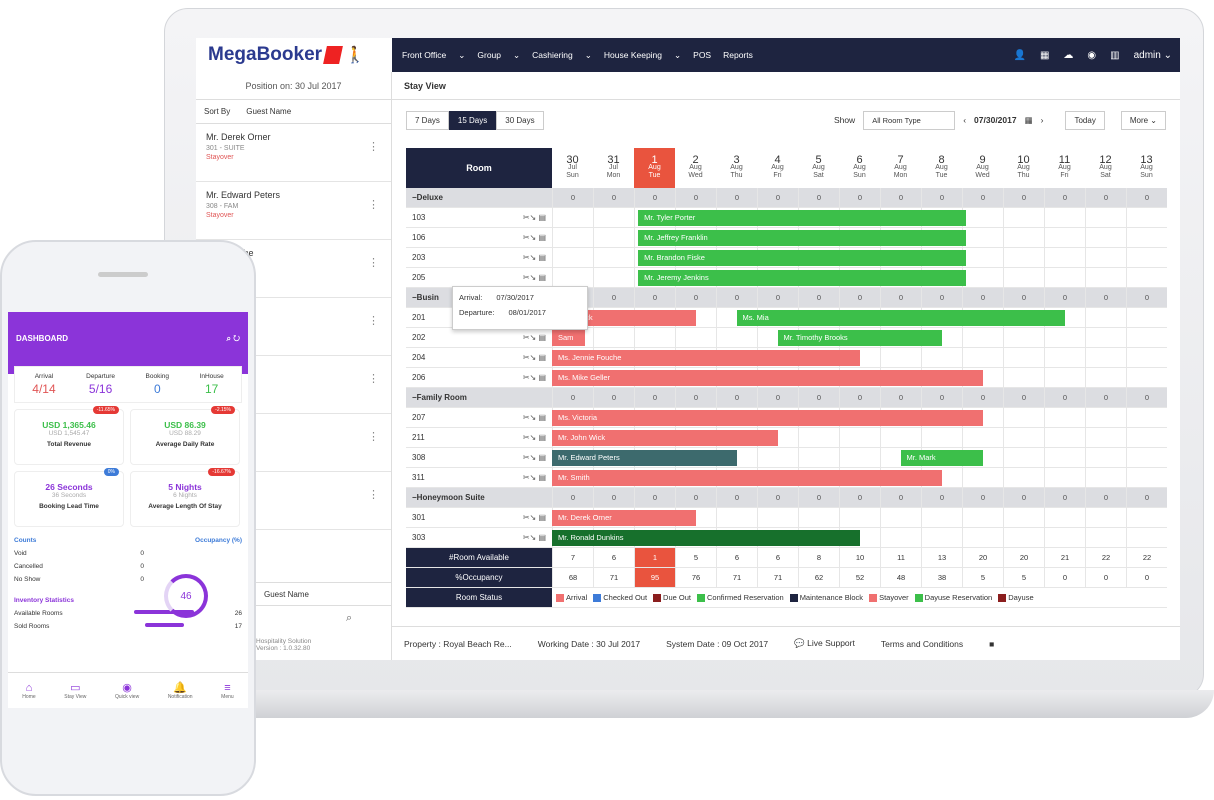  What do you see at coordinates (1091, 55) in the screenshot?
I see `eye-icon: ◉` at bounding box center [1091, 55].